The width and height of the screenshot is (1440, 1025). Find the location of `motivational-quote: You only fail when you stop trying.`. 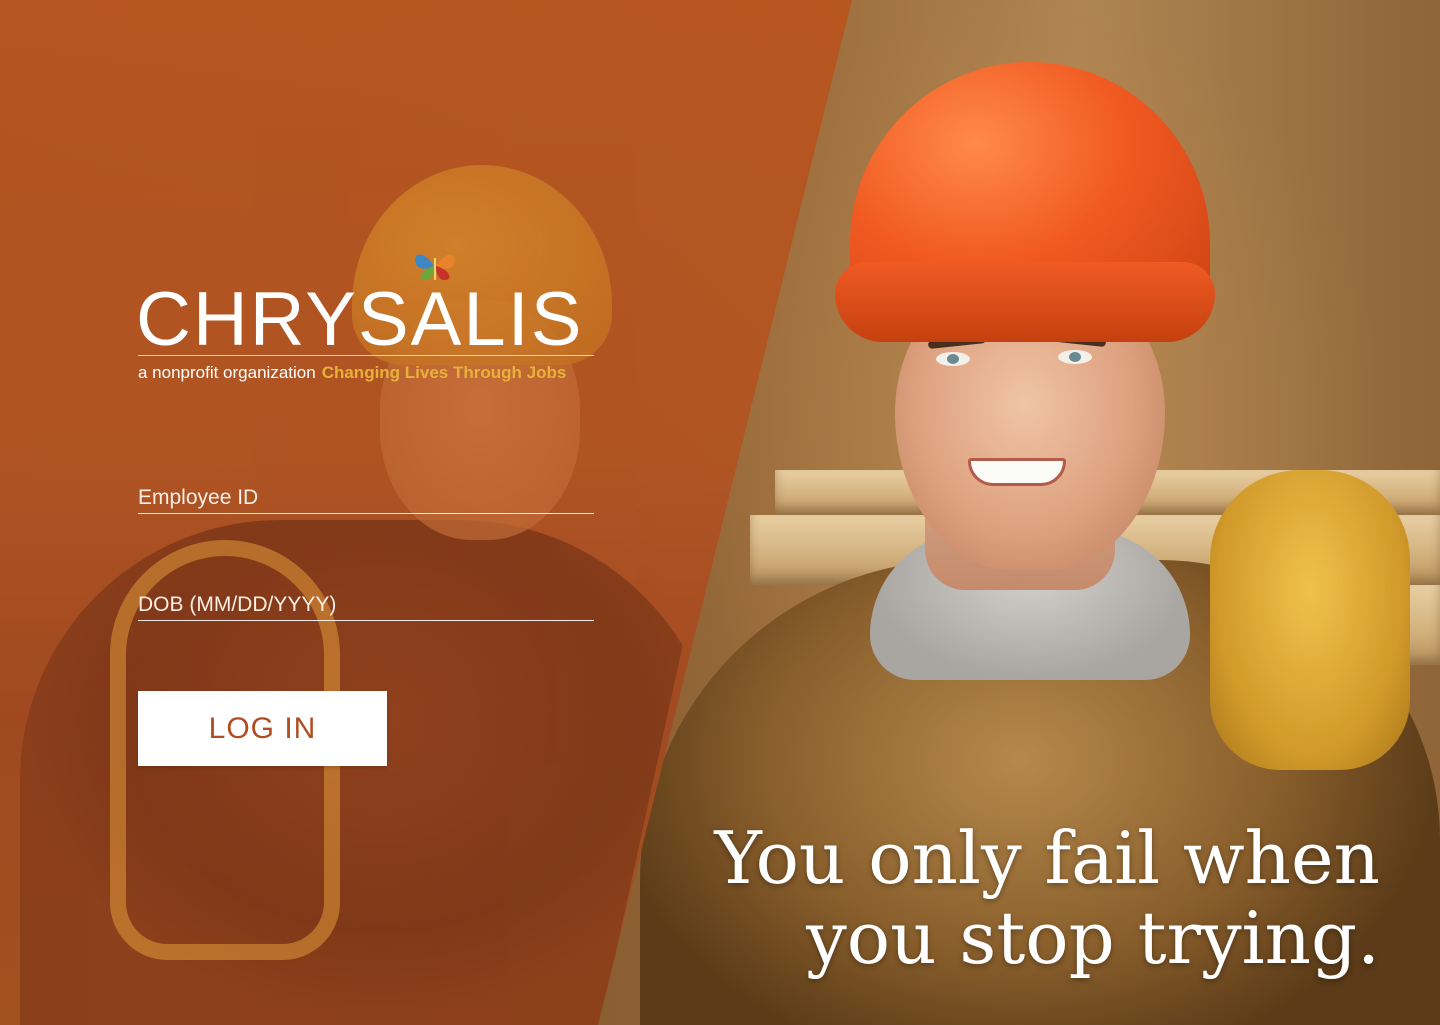

motivational-quote: You only fail when you stop trying. is located at coordinates (1000, 898).